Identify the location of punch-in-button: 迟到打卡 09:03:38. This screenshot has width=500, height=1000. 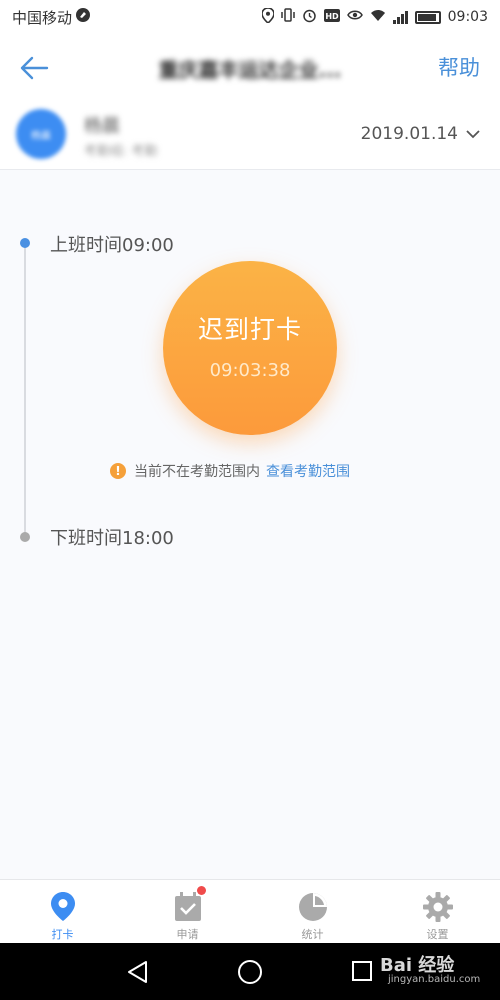
(250, 348).